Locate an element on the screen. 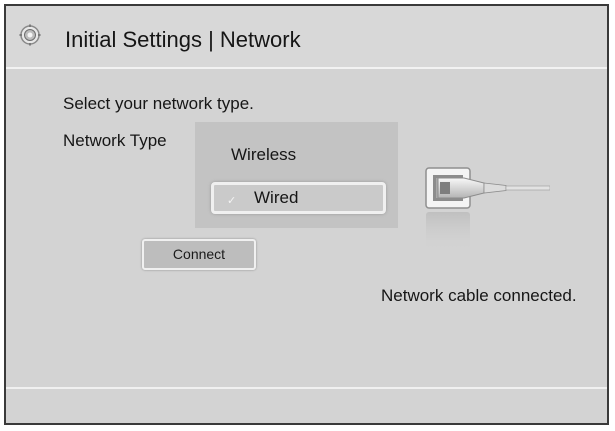 Image resolution: width=615 pixels, height=431 pixels. connection-status-text: Network cable connected. is located at coordinates (479, 295).